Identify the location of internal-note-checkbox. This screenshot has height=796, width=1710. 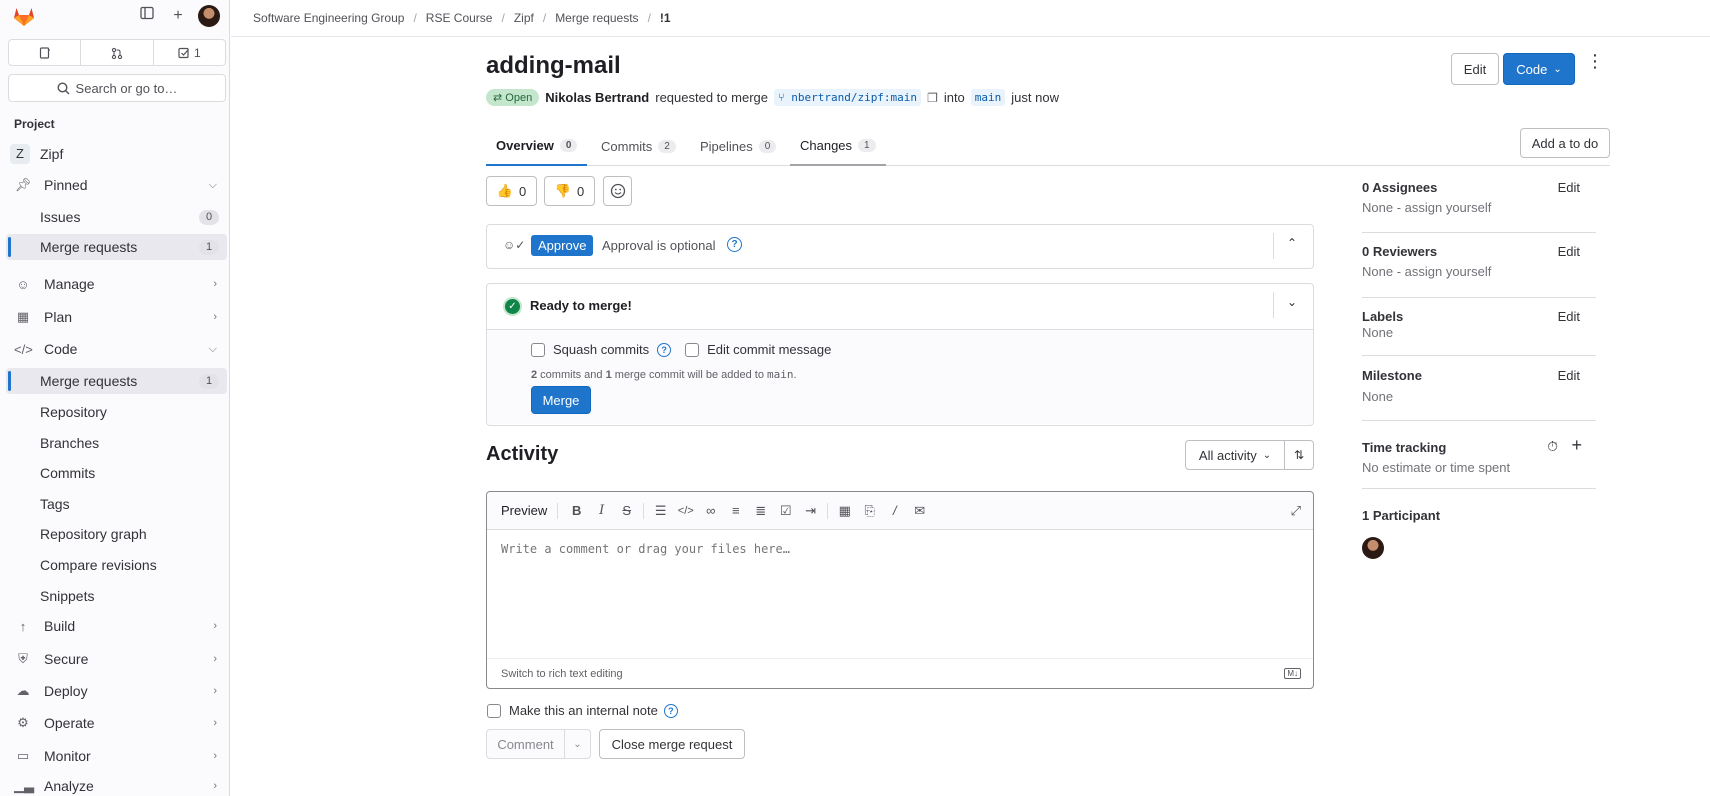
(494, 710).